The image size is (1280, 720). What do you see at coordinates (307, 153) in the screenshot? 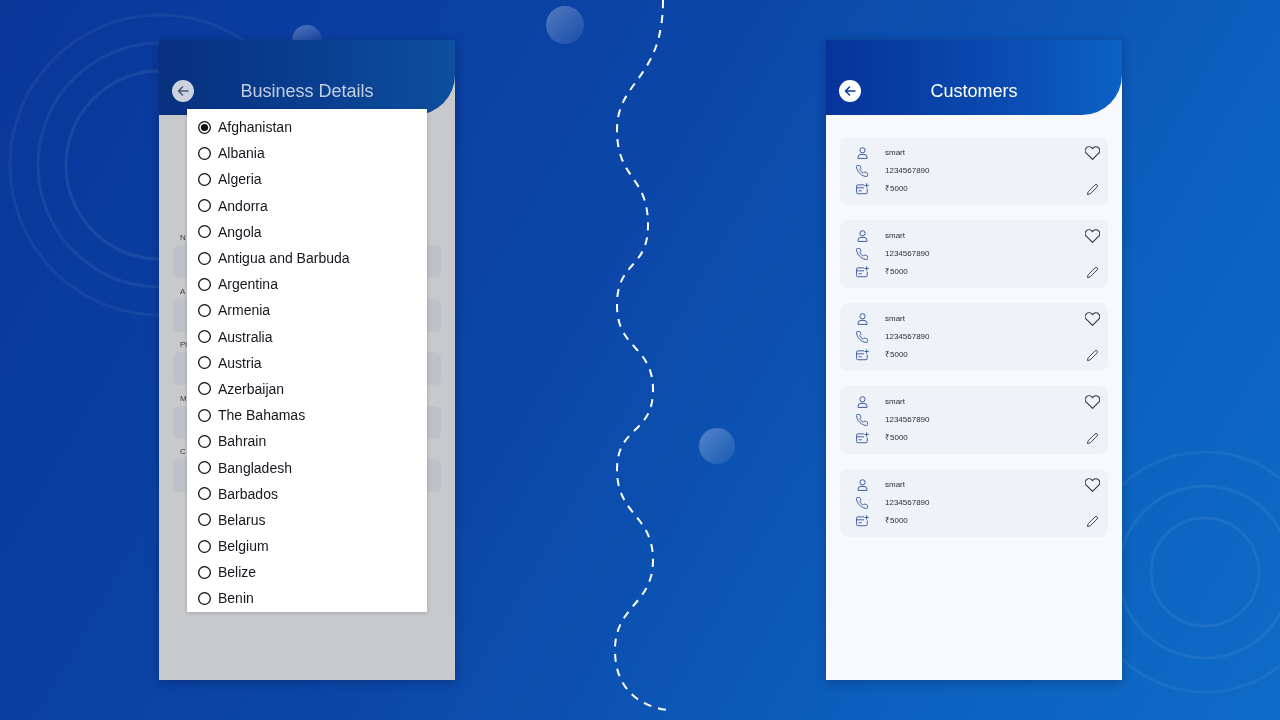
I see `country-option: Albania` at bounding box center [307, 153].